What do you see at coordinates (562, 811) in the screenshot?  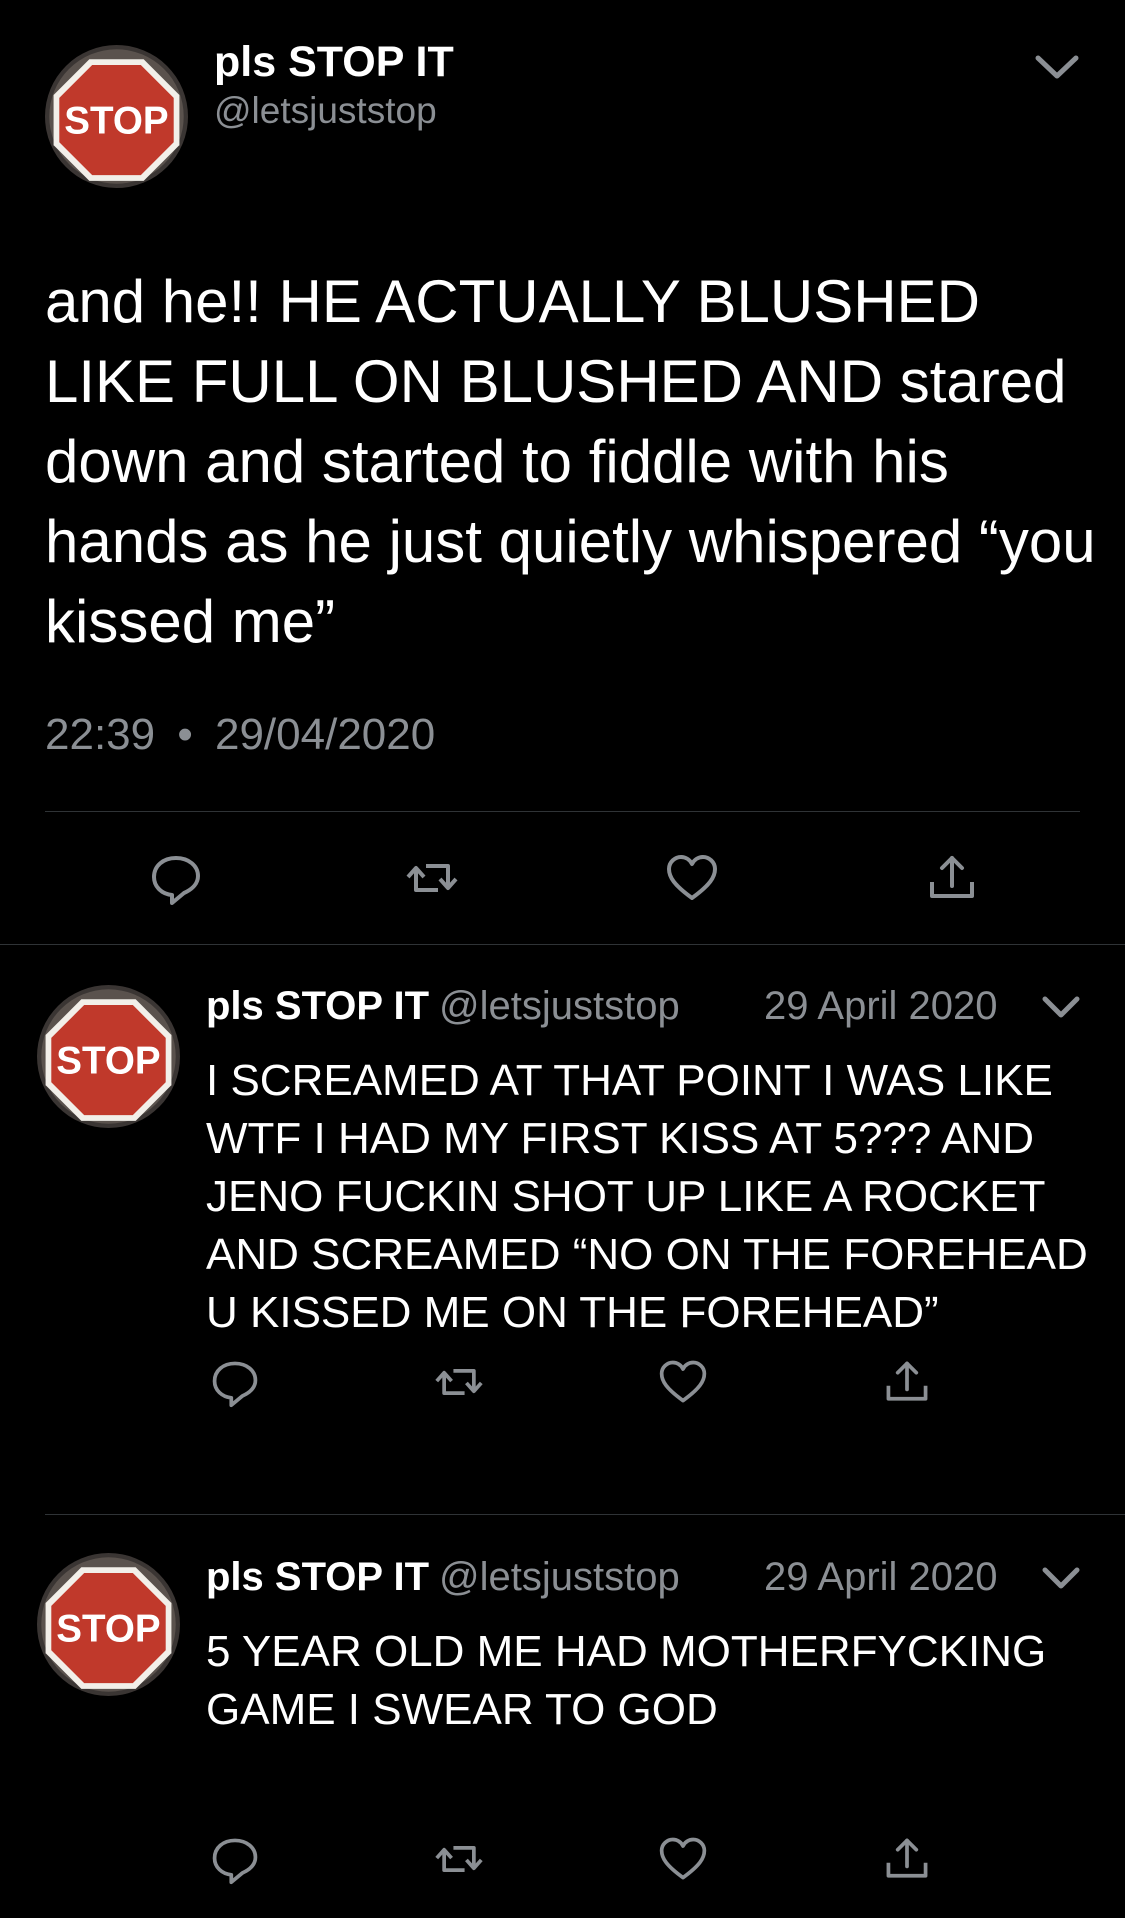 I see `divider` at bounding box center [562, 811].